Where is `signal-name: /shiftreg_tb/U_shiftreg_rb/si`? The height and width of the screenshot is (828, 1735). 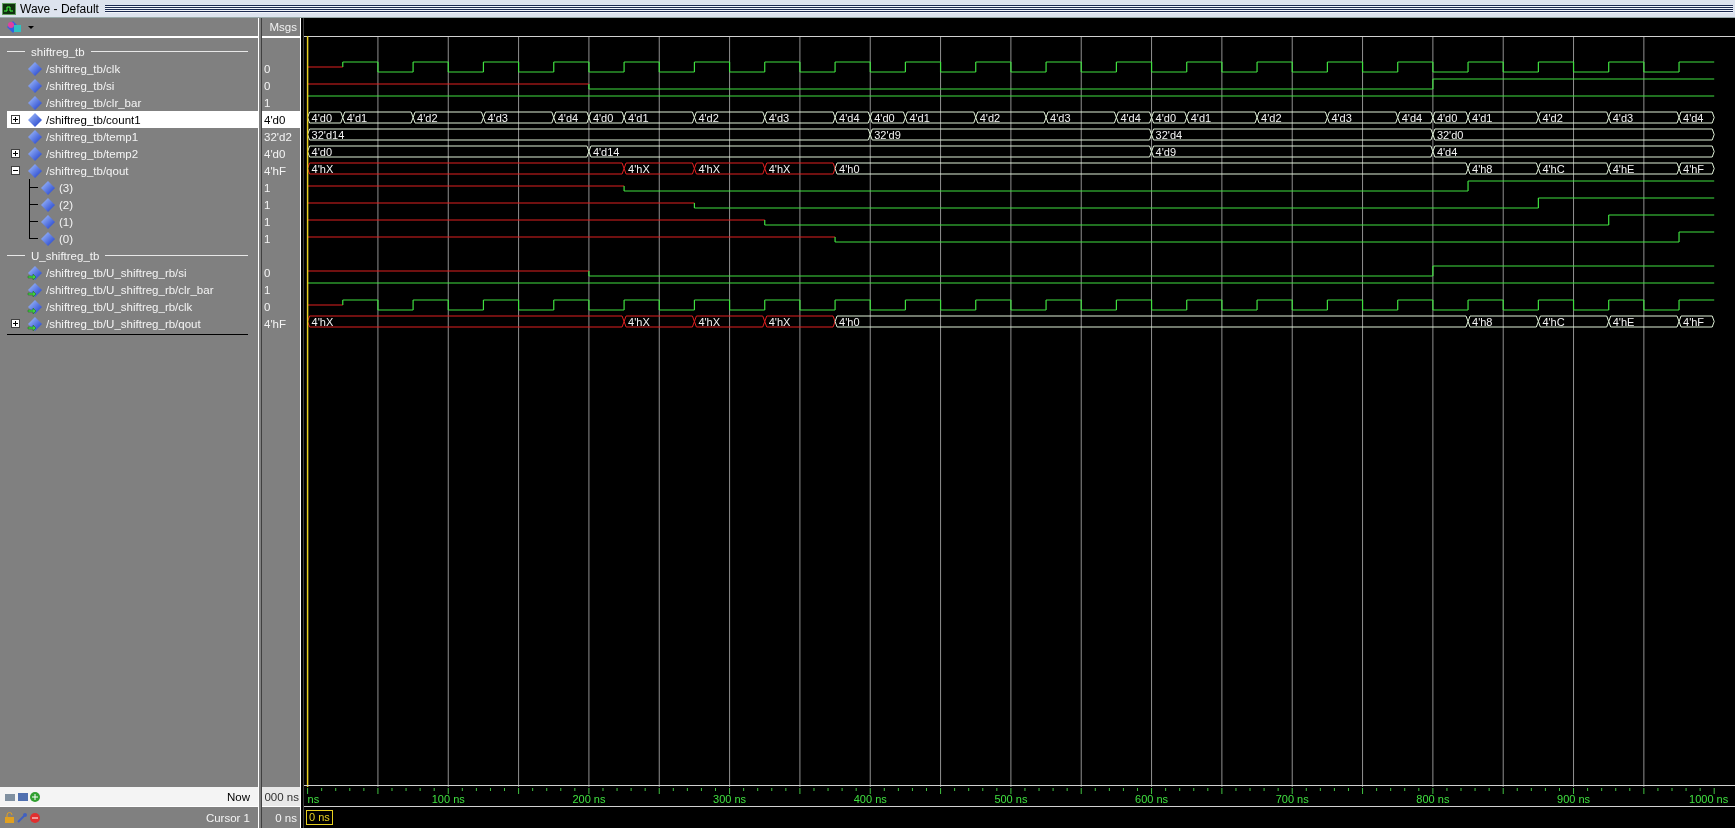 signal-name: /shiftreg_tb/U_shiftreg_rb/si is located at coordinates (116, 272).